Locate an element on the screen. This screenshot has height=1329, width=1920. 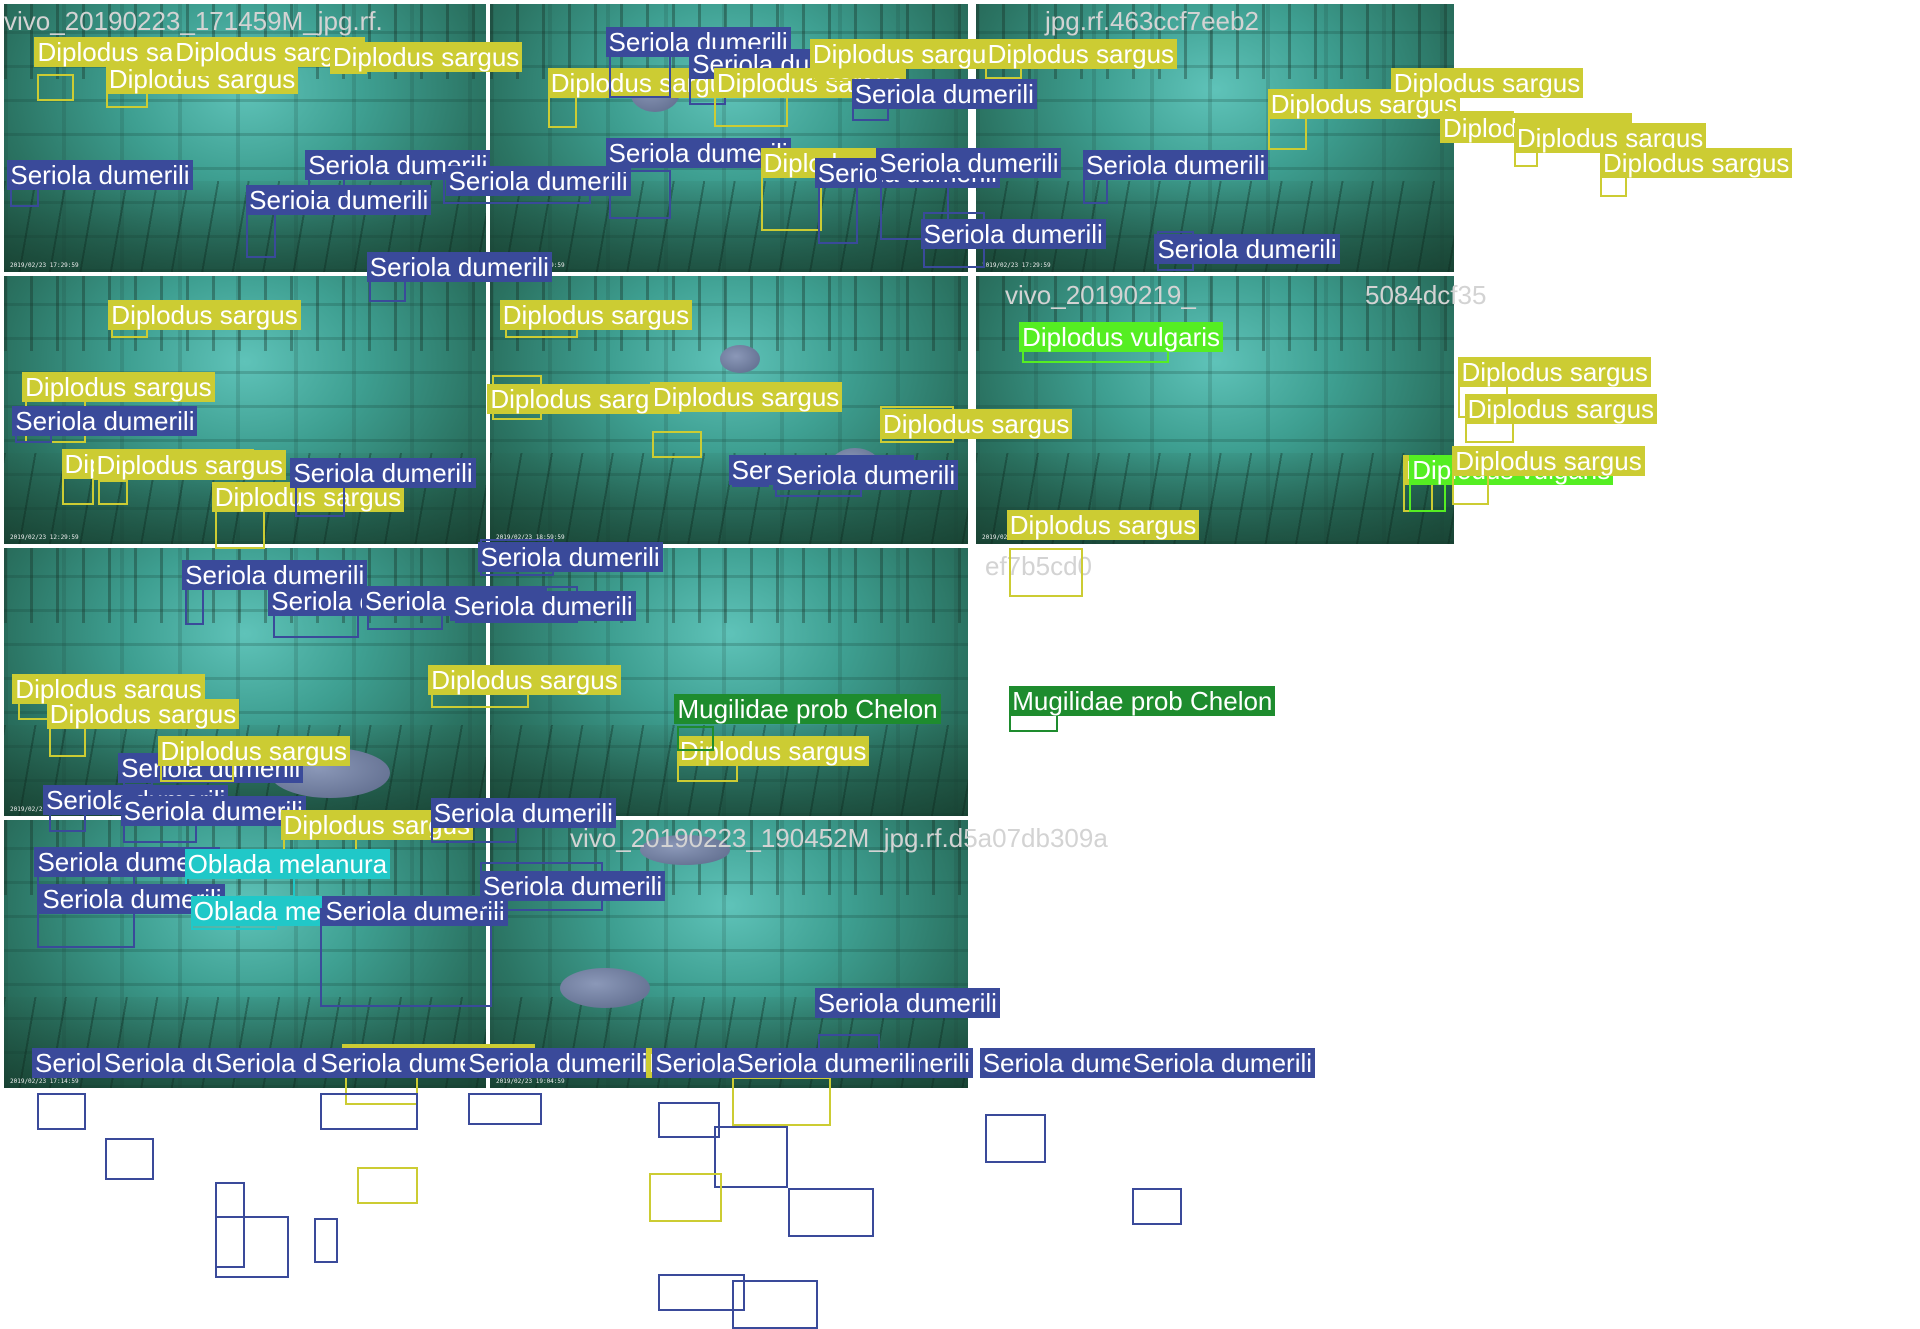
tile-timestamp: 2019/02/23 19:04:59 is located at coordinates (530, 1081).